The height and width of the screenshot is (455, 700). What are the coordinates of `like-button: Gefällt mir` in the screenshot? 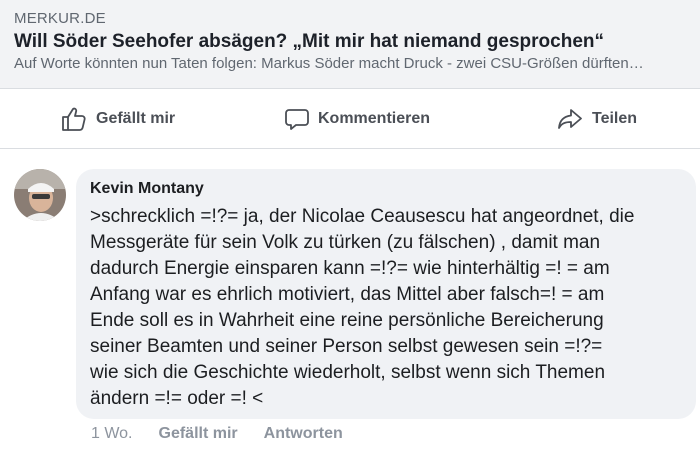 It's located at (117, 118).